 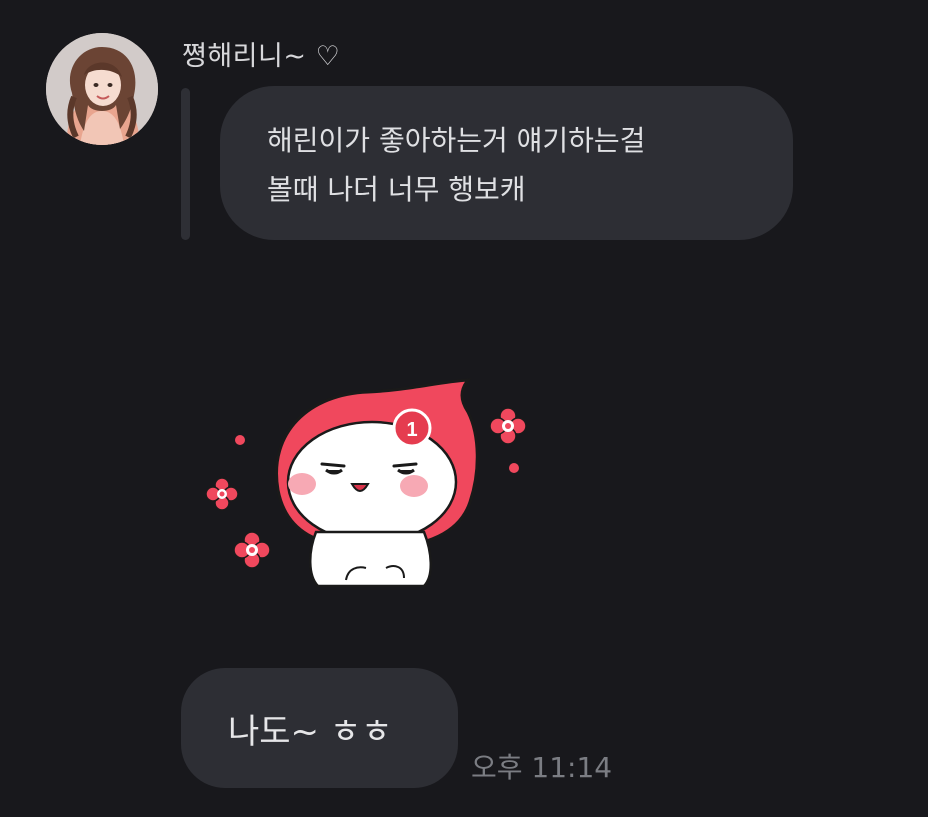 I want to click on quoted-message-line: 해린이가 좋아하는거 얘기하는걸, so click(x=456, y=140).